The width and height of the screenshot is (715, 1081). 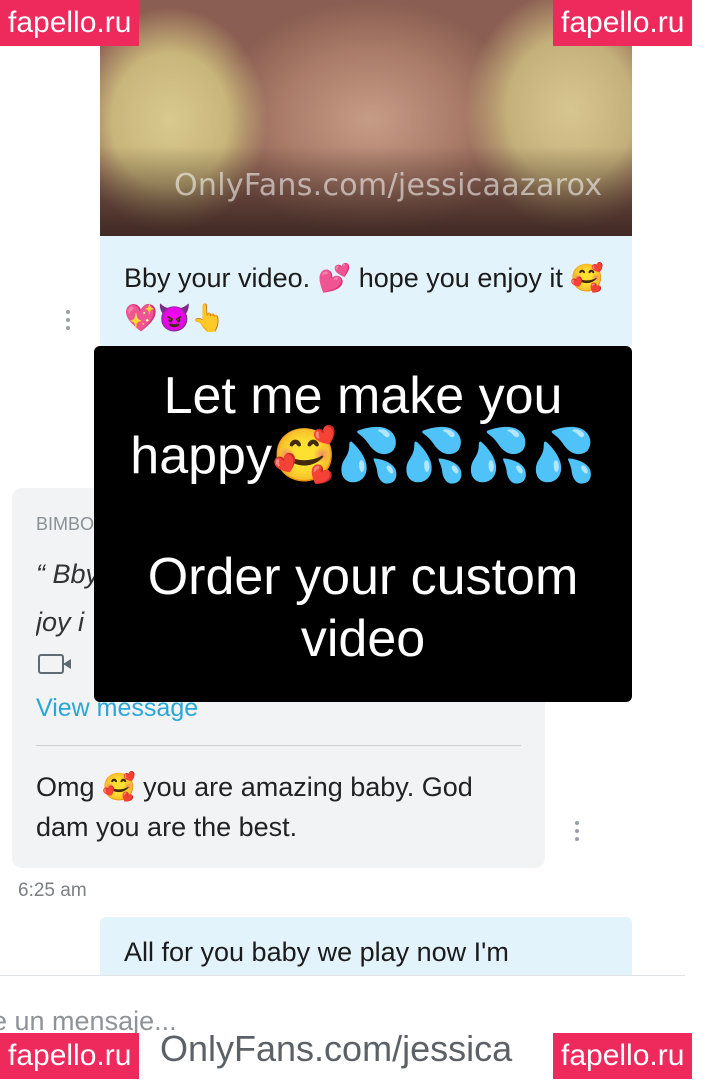 What do you see at coordinates (65, 524) in the screenshot?
I see `reply-sender-name: BIMBO` at bounding box center [65, 524].